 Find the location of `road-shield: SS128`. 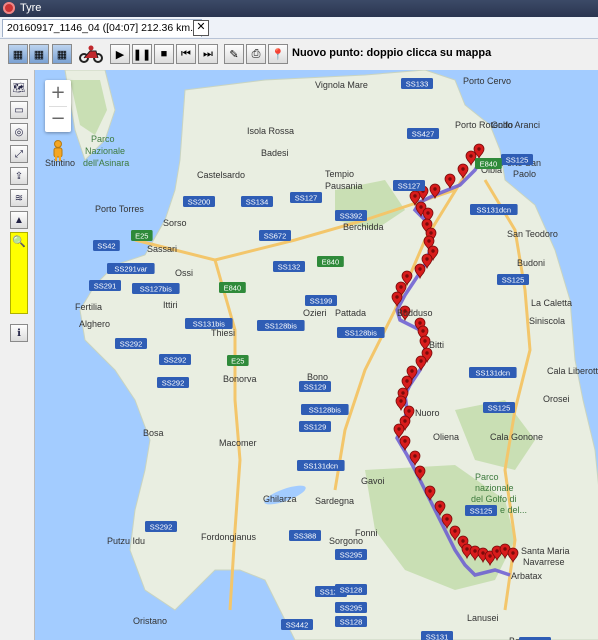

road-shield: SS128 is located at coordinates (351, 589).